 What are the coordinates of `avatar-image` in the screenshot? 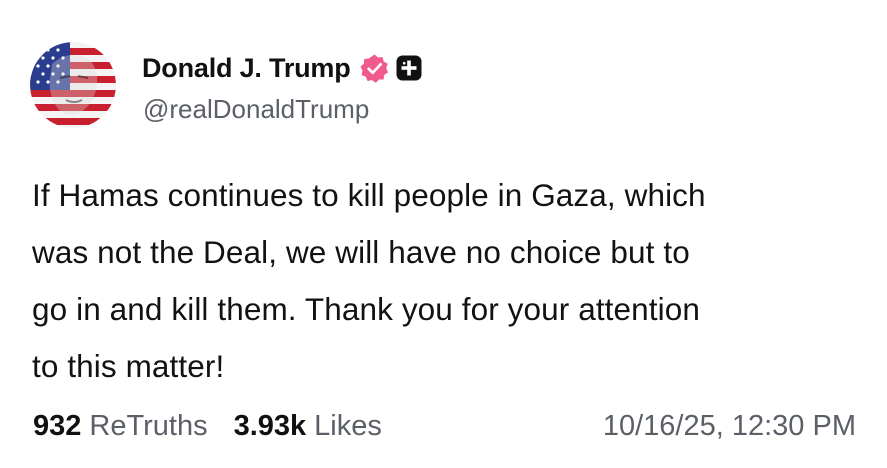 It's located at (73, 85).